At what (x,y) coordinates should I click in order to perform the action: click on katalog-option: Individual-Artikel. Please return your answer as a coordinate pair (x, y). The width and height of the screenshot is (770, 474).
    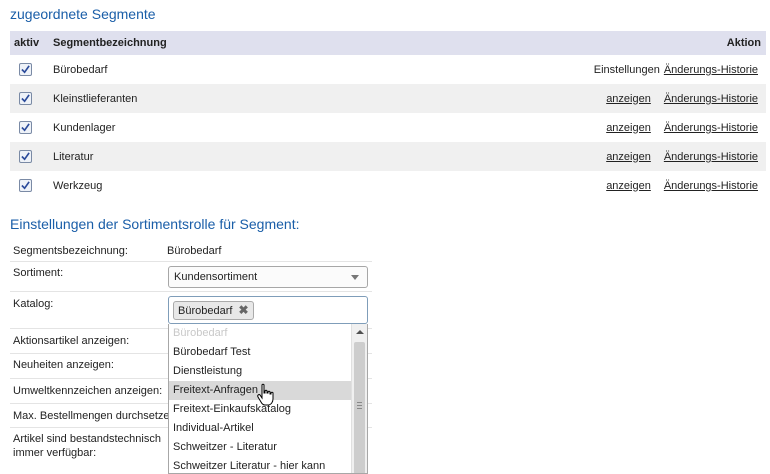
    Looking at the image, I should click on (268, 428).